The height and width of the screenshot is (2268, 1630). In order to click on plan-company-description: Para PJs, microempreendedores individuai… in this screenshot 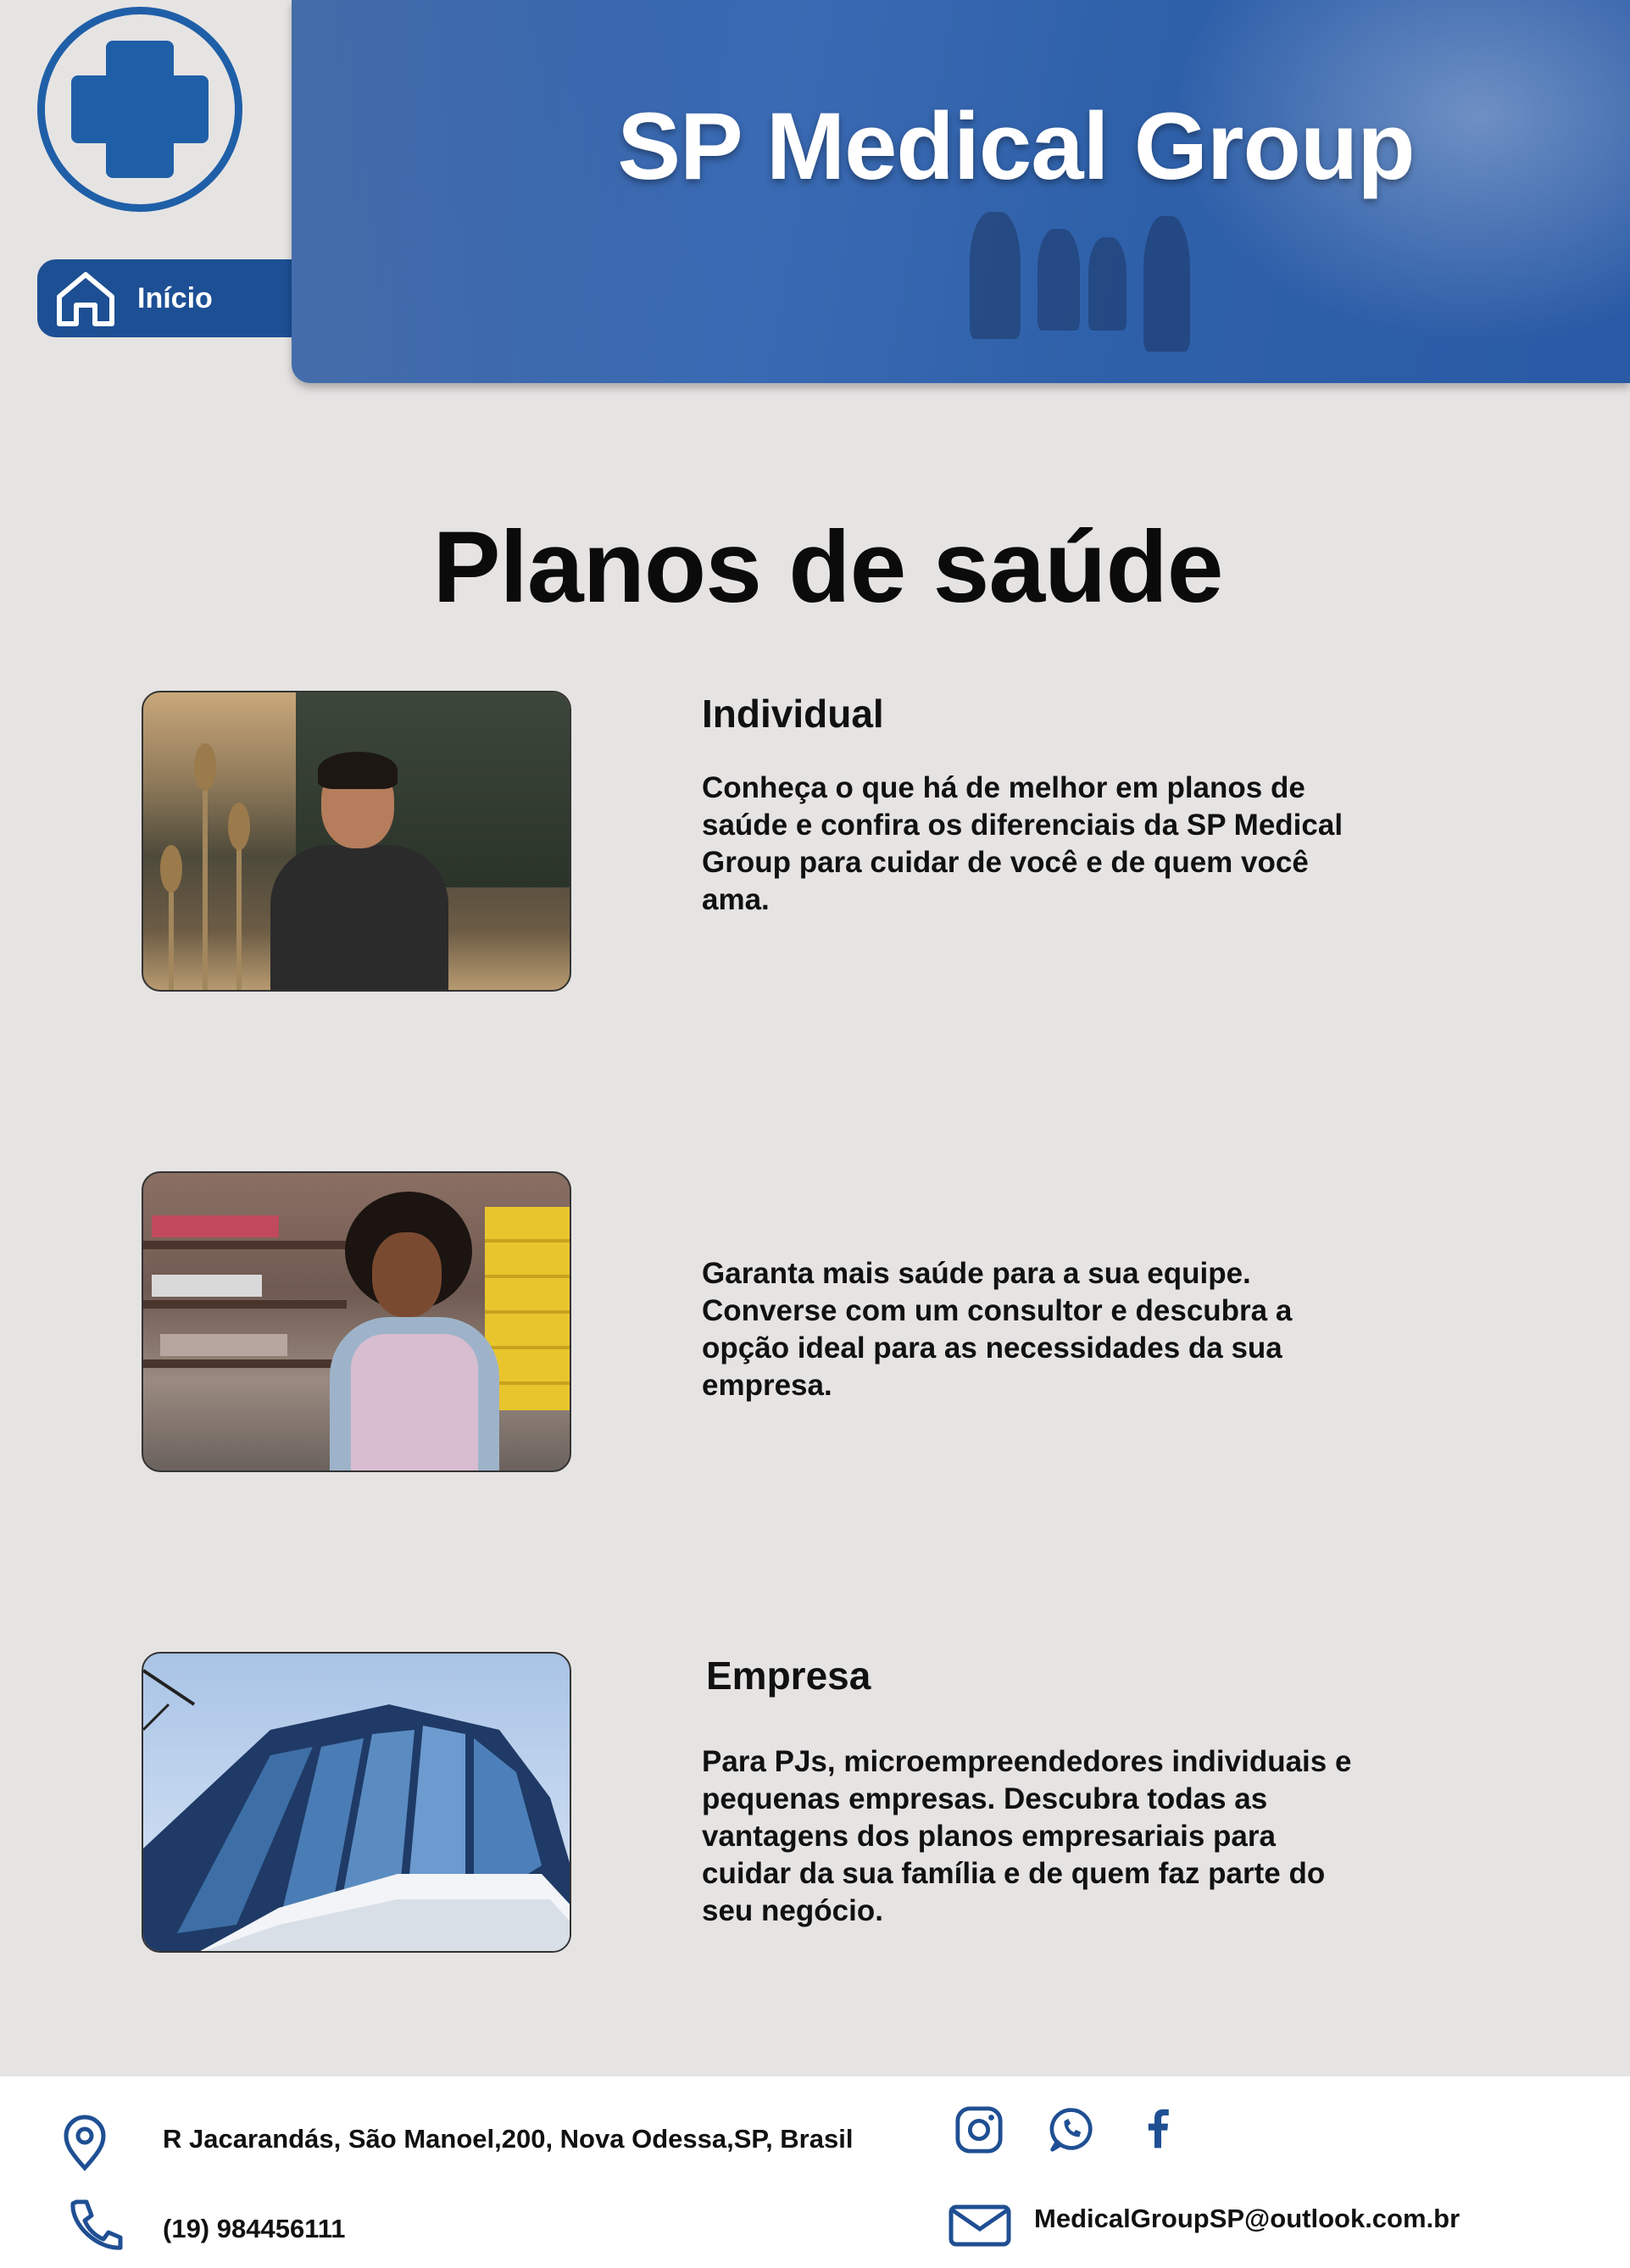, I will do `click(1027, 1836)`.